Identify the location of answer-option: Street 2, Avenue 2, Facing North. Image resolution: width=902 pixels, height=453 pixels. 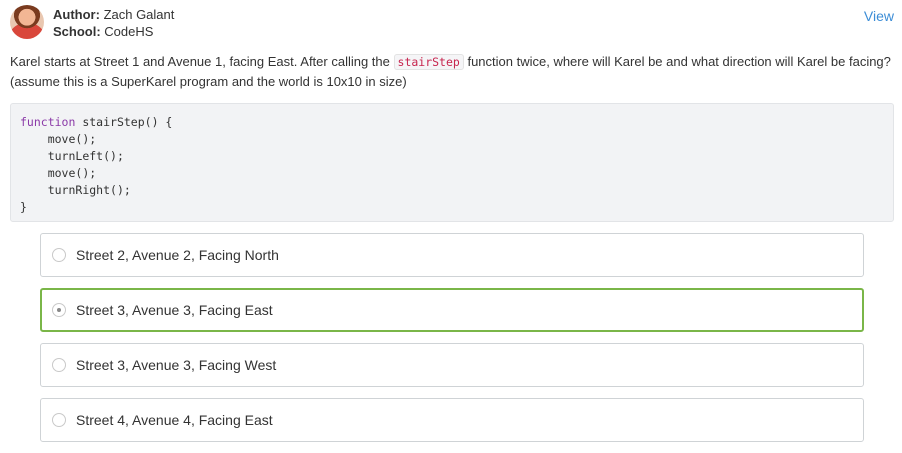
(452, 255).